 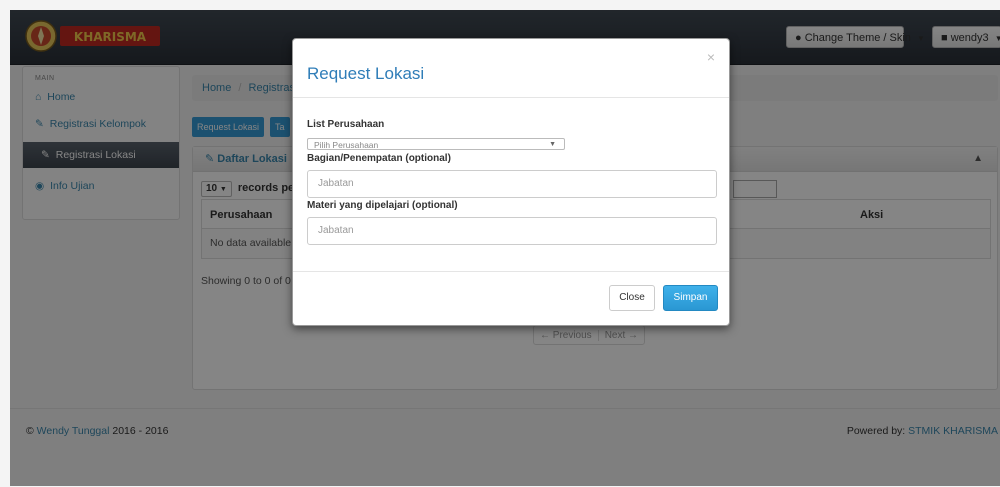 I want to click on company-select-placeholder: Pilih Perusahaan, so click(x=346, y=145).